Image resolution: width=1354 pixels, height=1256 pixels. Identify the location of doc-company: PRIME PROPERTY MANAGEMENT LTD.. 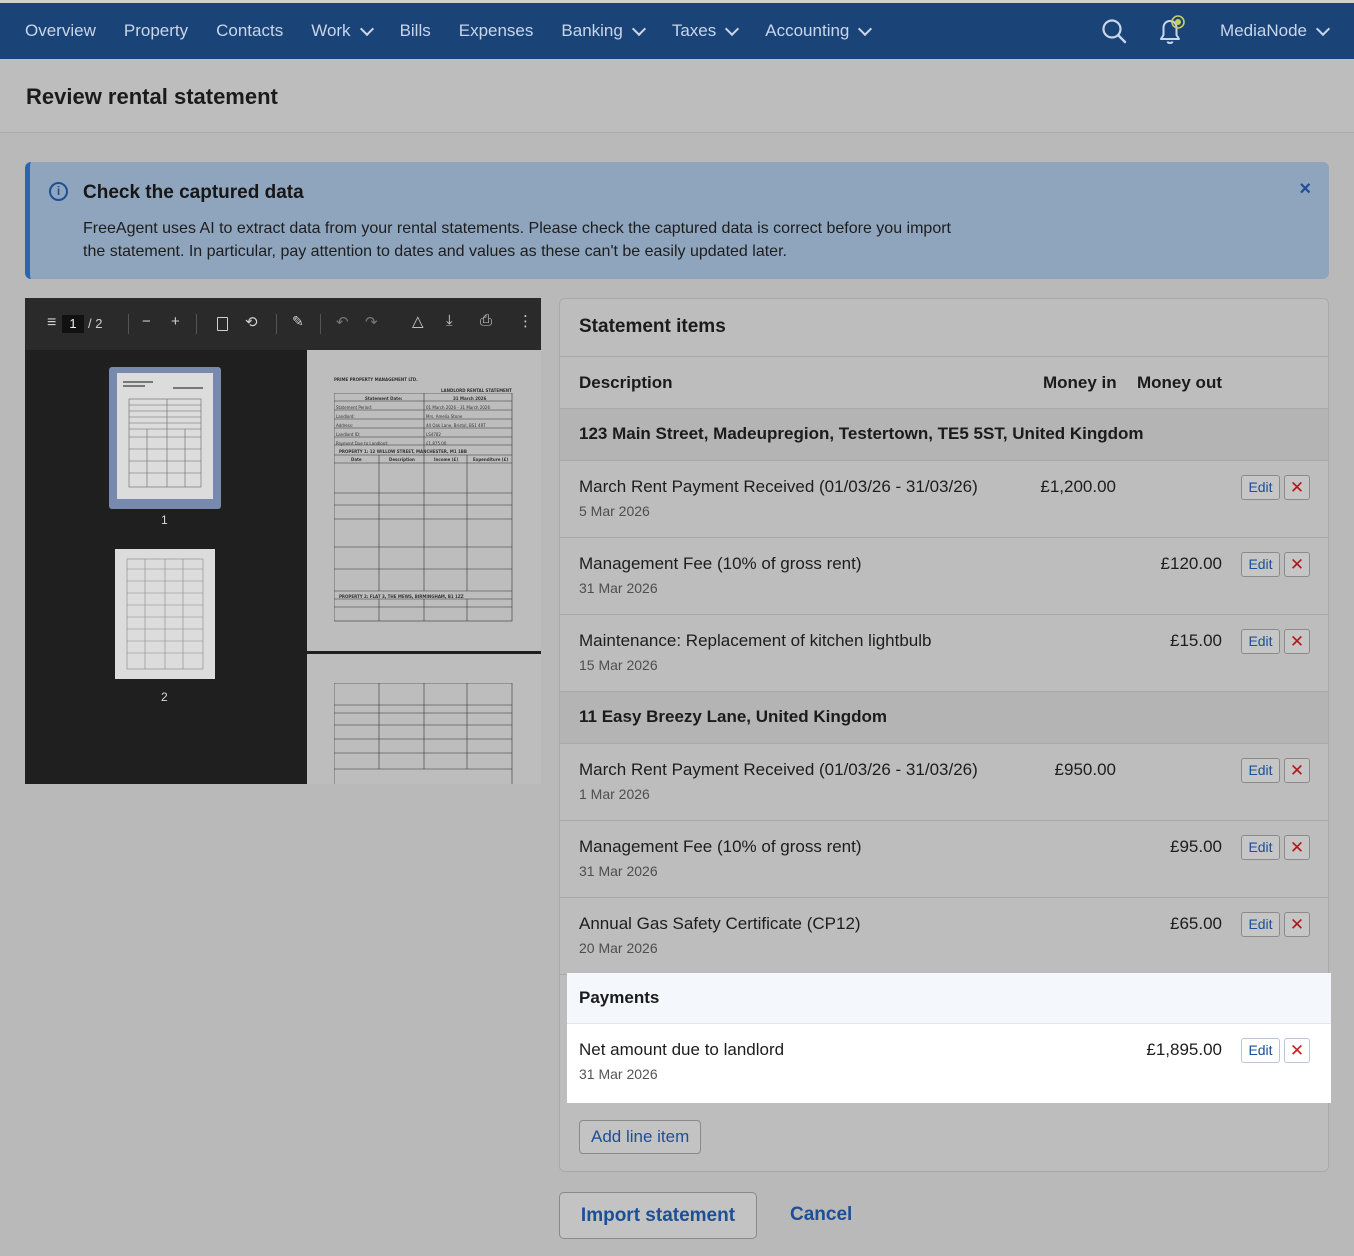
(376, 379).